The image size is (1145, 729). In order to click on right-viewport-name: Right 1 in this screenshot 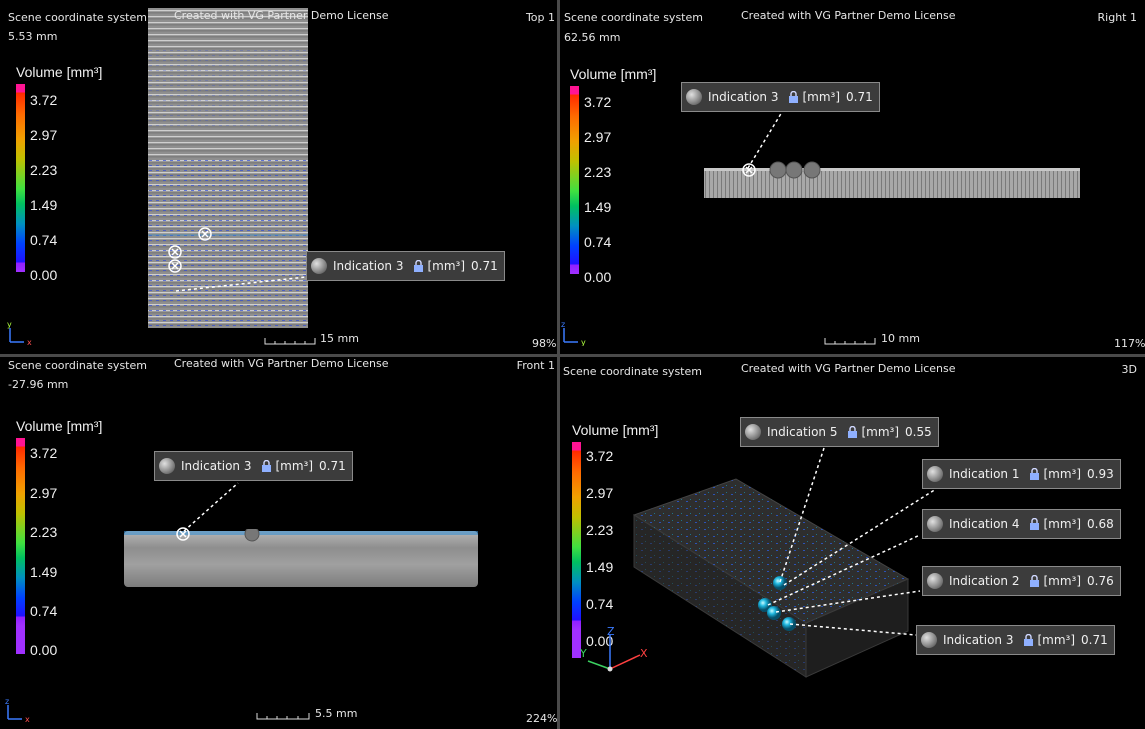, I will do `click(1117, 17)`.